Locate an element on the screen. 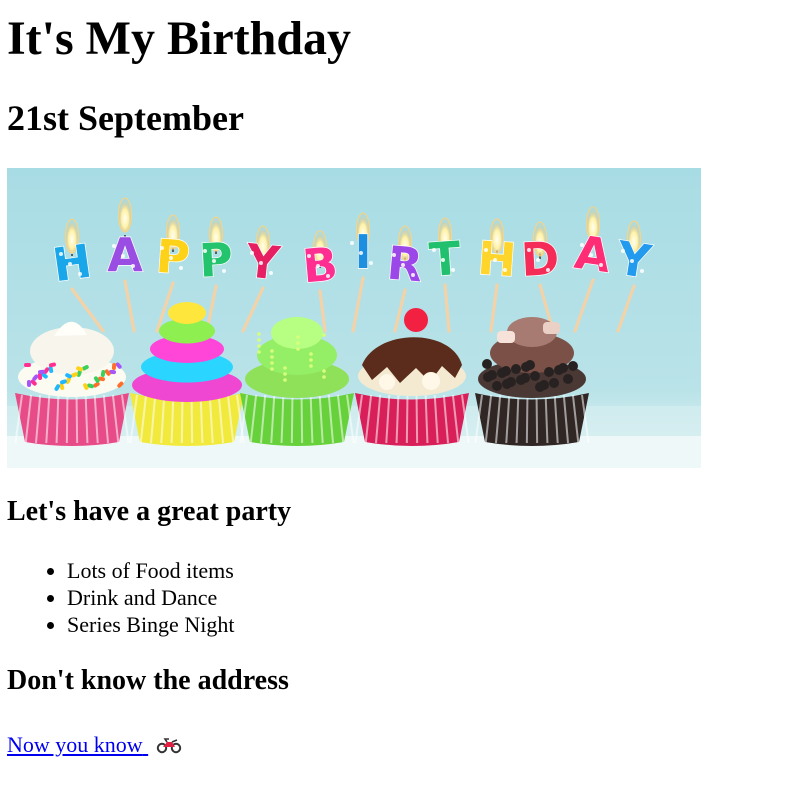 The width and height of the screenshot is (791, 798). location-link: Now you know motorcycle-icon is located at coordinates (94, 744).